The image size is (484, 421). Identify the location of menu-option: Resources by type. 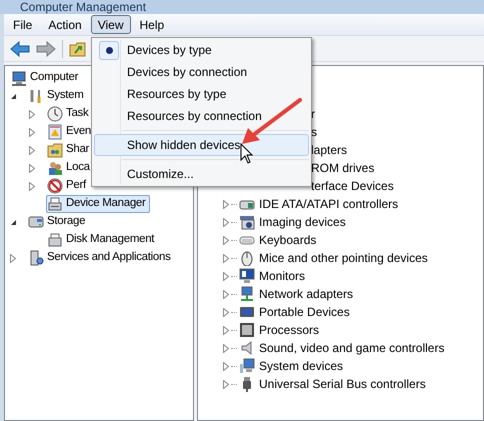
(201, 94).